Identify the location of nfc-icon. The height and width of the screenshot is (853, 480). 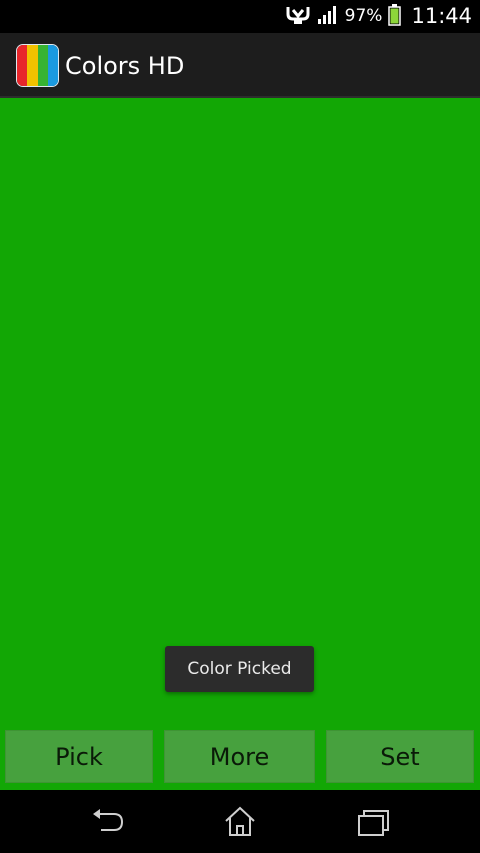
(298, 17).